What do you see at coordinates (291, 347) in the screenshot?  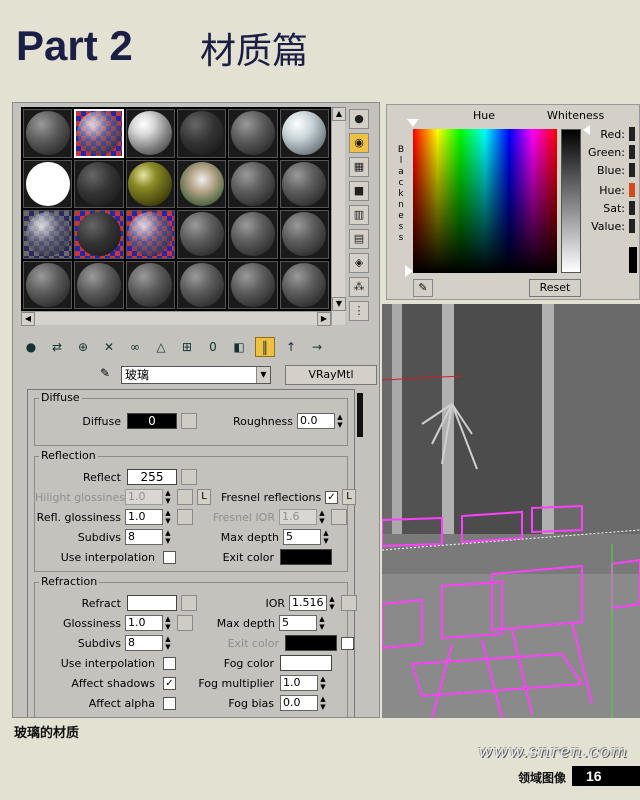 I see `go-to-parent-icon: ↑` at bounding box center [291, 347].